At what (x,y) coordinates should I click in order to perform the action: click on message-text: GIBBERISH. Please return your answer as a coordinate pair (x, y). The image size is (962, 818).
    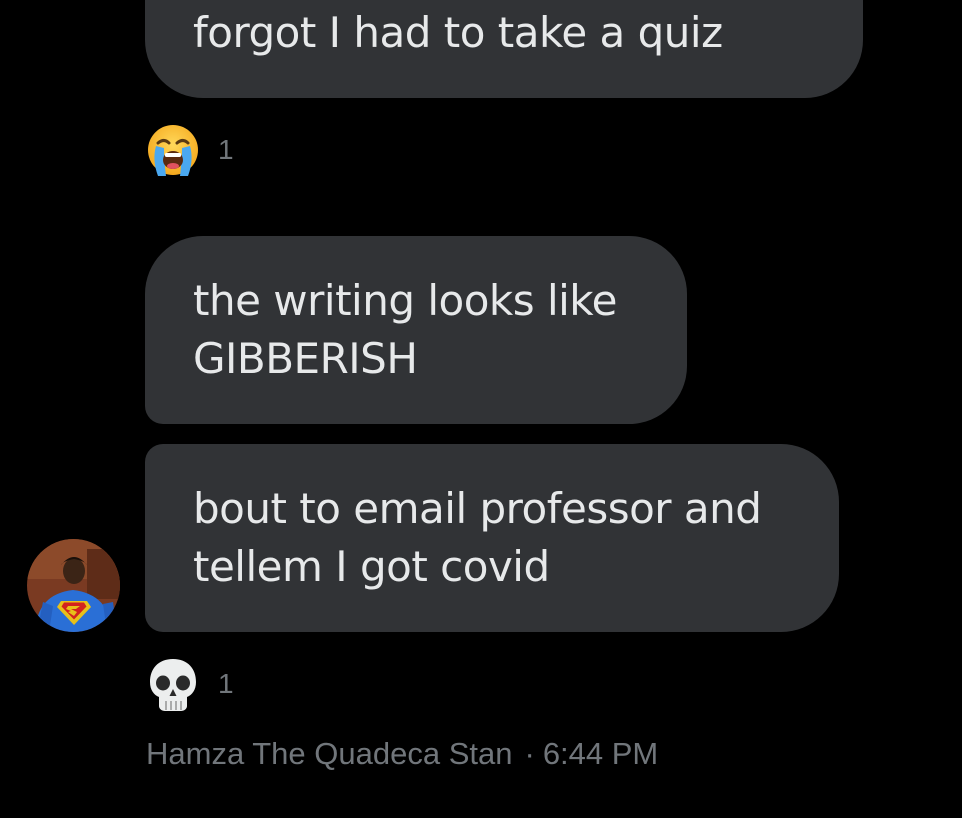
    Looking at the image, I should click on (305, 358).